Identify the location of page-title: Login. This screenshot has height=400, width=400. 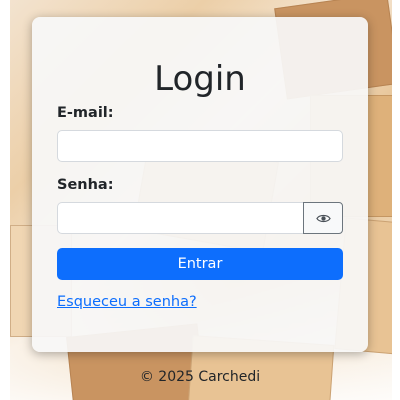
(200, 79).